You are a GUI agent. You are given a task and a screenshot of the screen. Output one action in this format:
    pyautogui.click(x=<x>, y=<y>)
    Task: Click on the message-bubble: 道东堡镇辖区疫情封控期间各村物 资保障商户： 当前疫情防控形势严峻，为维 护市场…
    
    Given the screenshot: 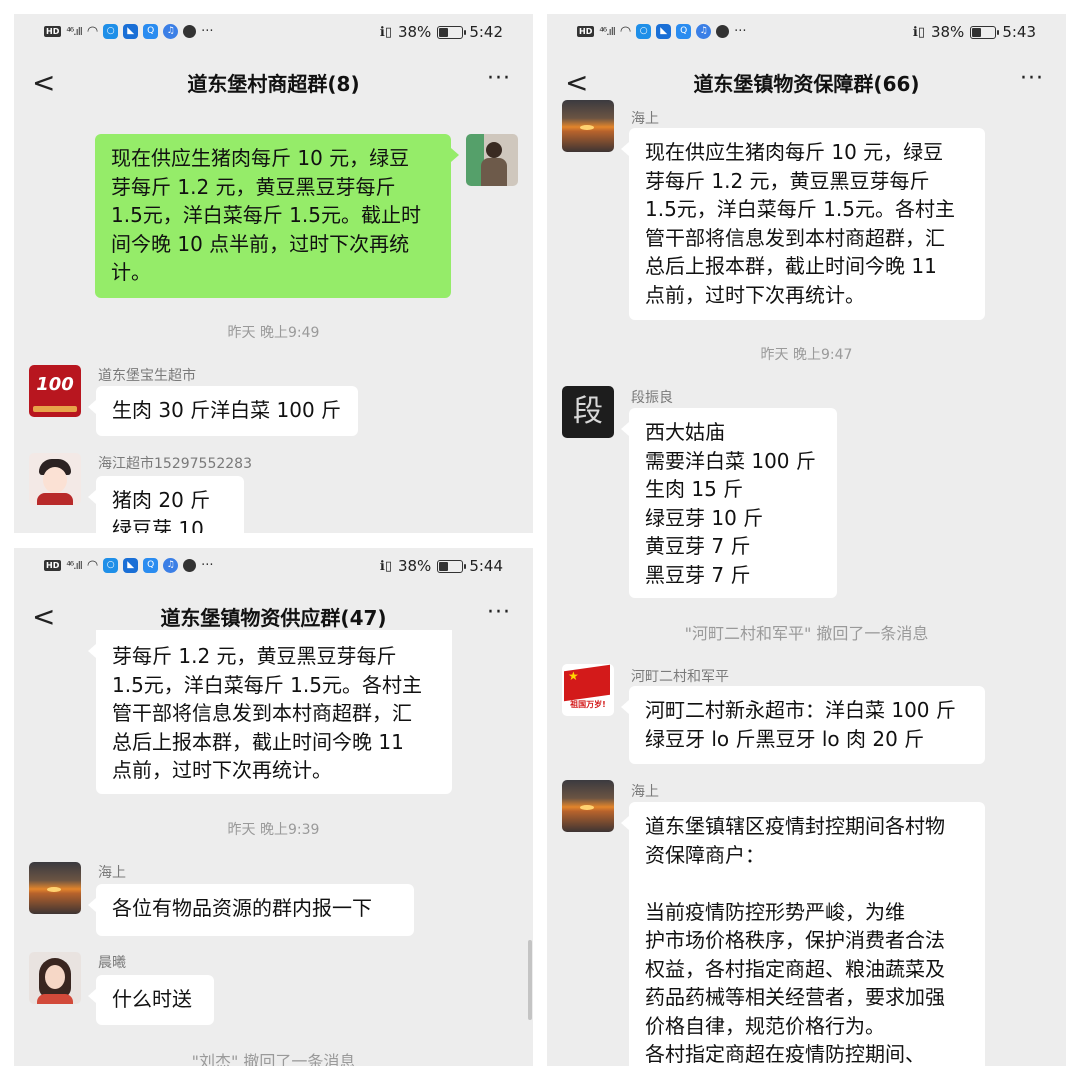 What is the action you would take?
    pyautogui.click(x=803, y=934)
    